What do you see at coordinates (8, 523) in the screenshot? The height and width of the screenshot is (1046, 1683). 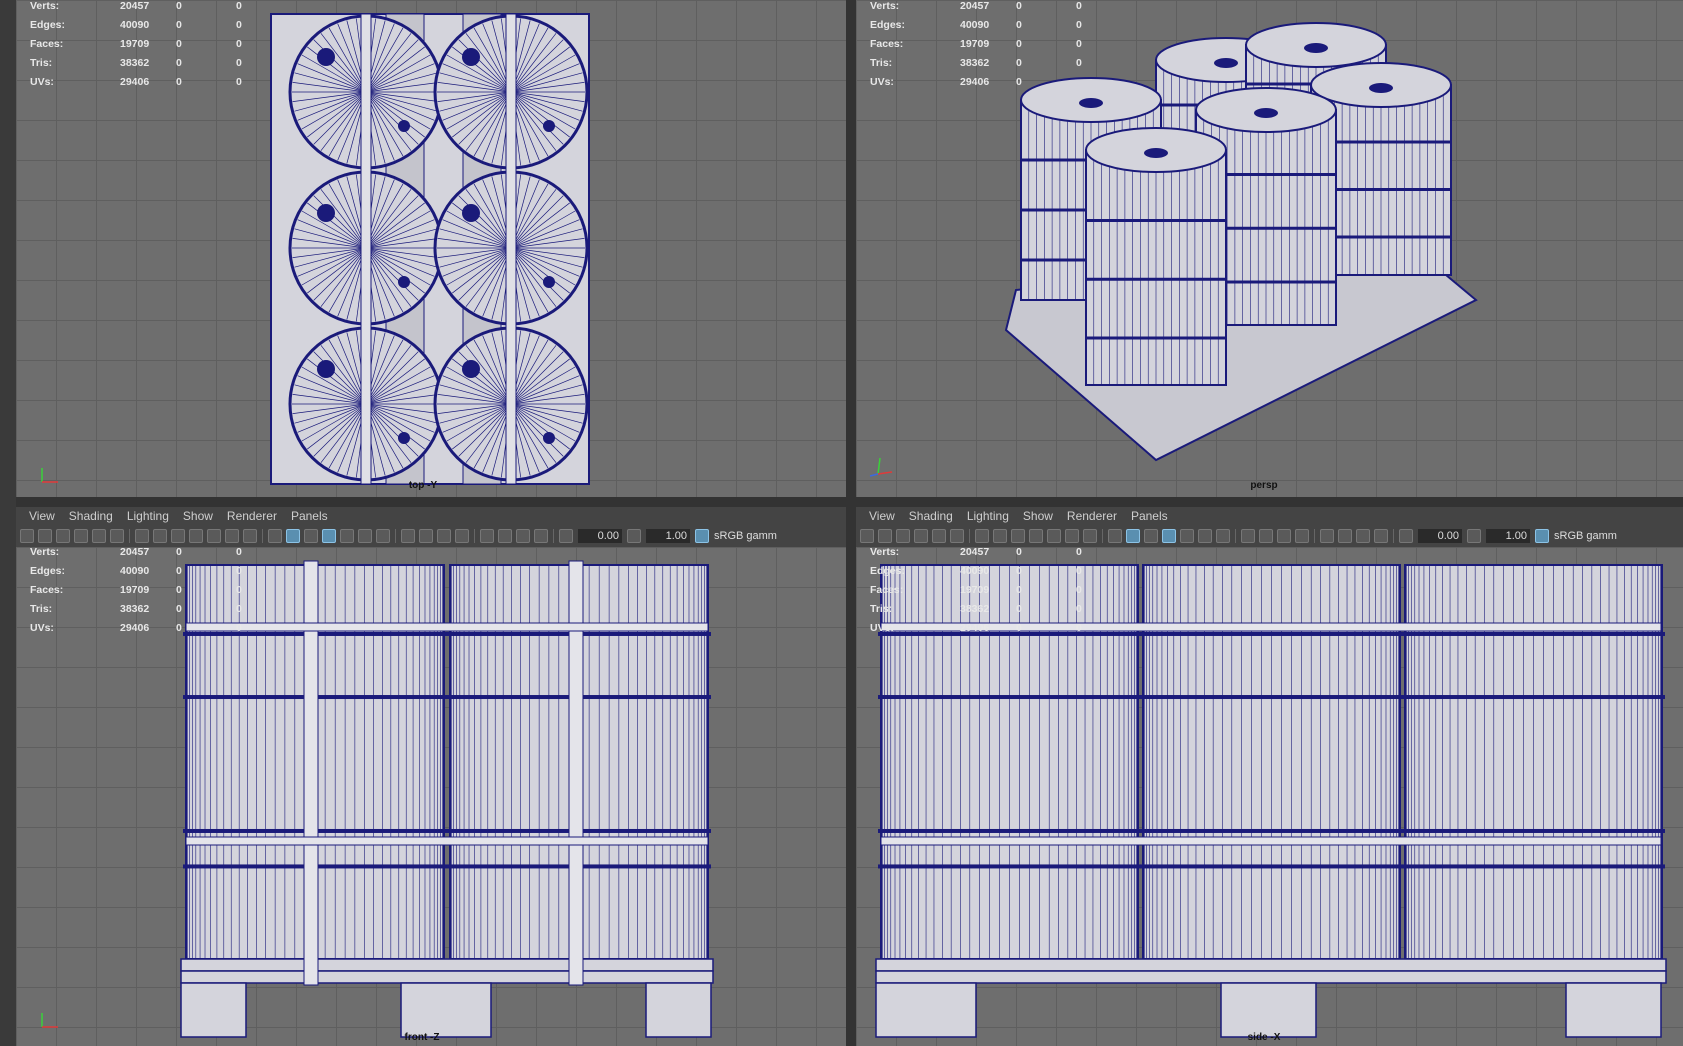 I see `left-edge-strip` at bounding box center [8, 523].